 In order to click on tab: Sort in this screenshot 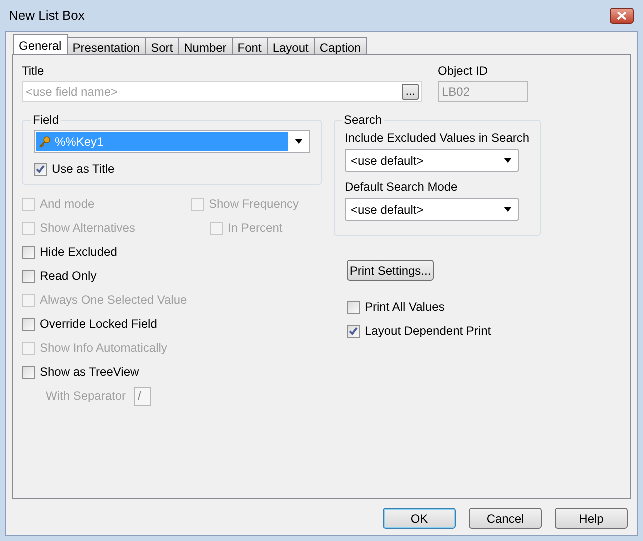, I will do `click(162, 45)`.